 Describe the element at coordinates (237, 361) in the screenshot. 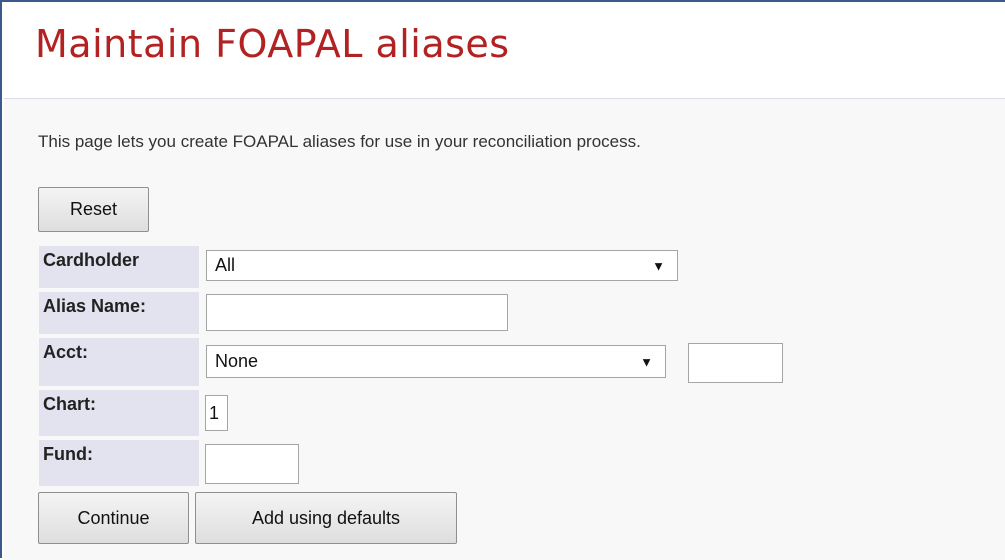

I see `acct-select-value: None` at that location.